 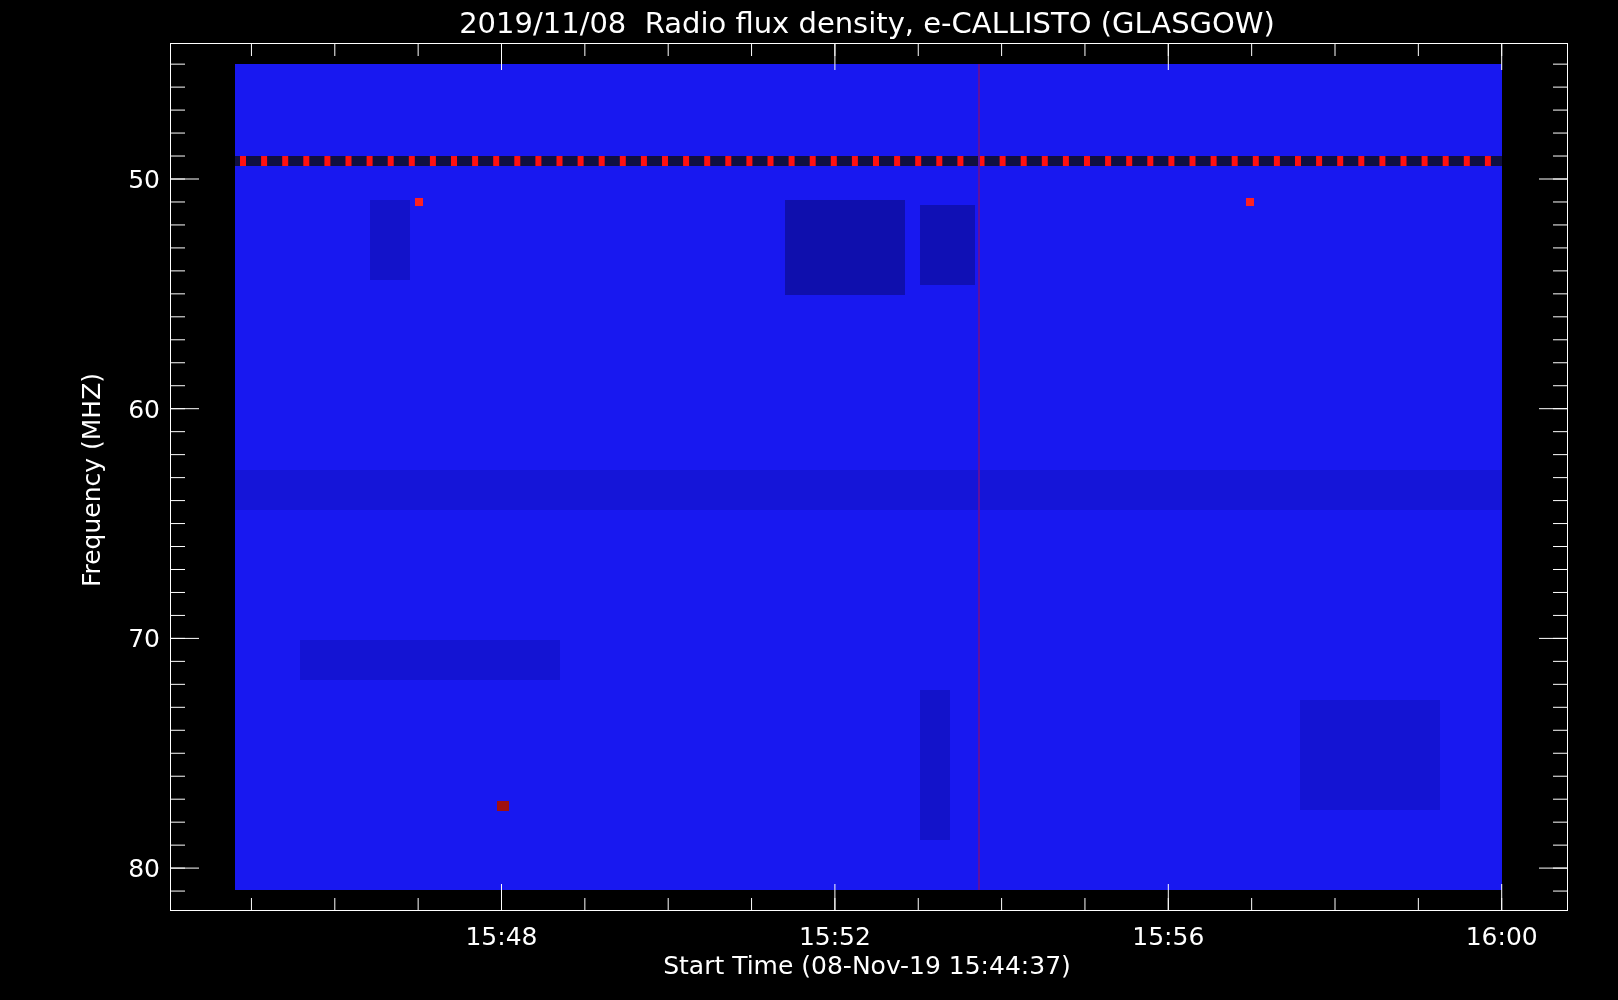 I want to click on y-axis-label: Frequency (MHZ), so click(x=91, y=480).